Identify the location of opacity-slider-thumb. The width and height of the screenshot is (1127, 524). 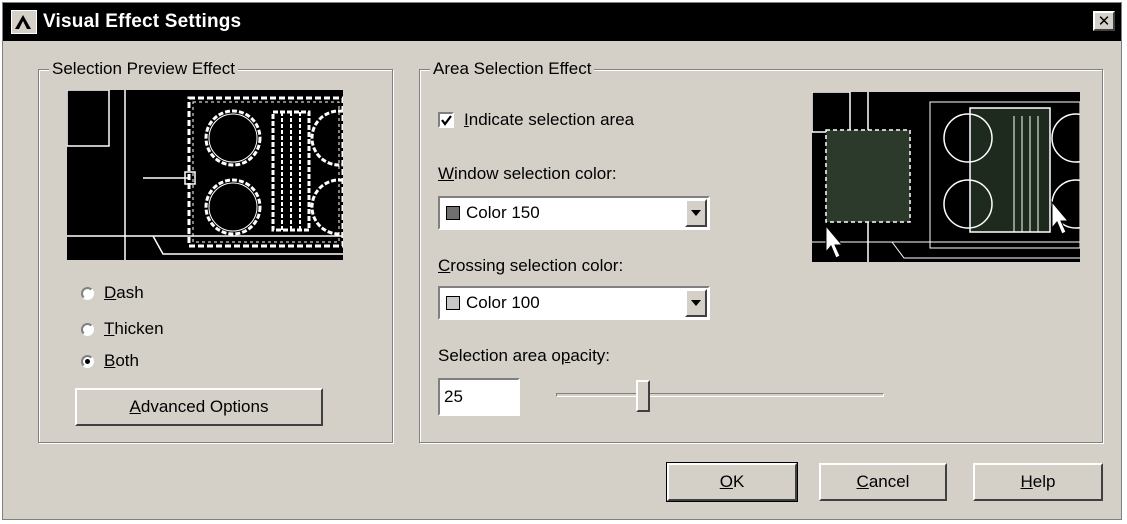
(643, 396).